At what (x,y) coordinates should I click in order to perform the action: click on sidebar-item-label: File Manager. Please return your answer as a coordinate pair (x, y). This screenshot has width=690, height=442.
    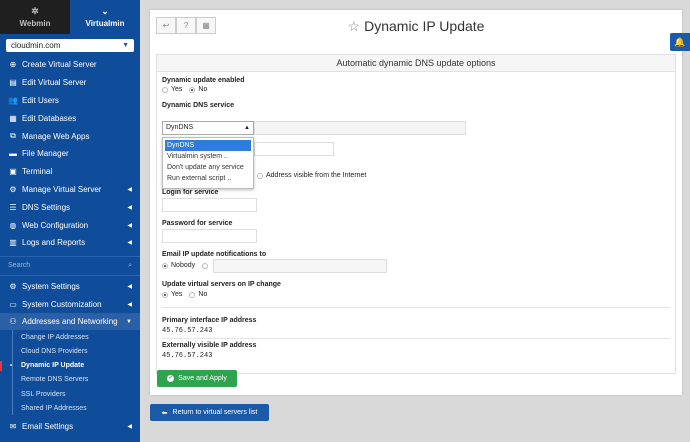
    Looking at the image, I should click on (45, 154).